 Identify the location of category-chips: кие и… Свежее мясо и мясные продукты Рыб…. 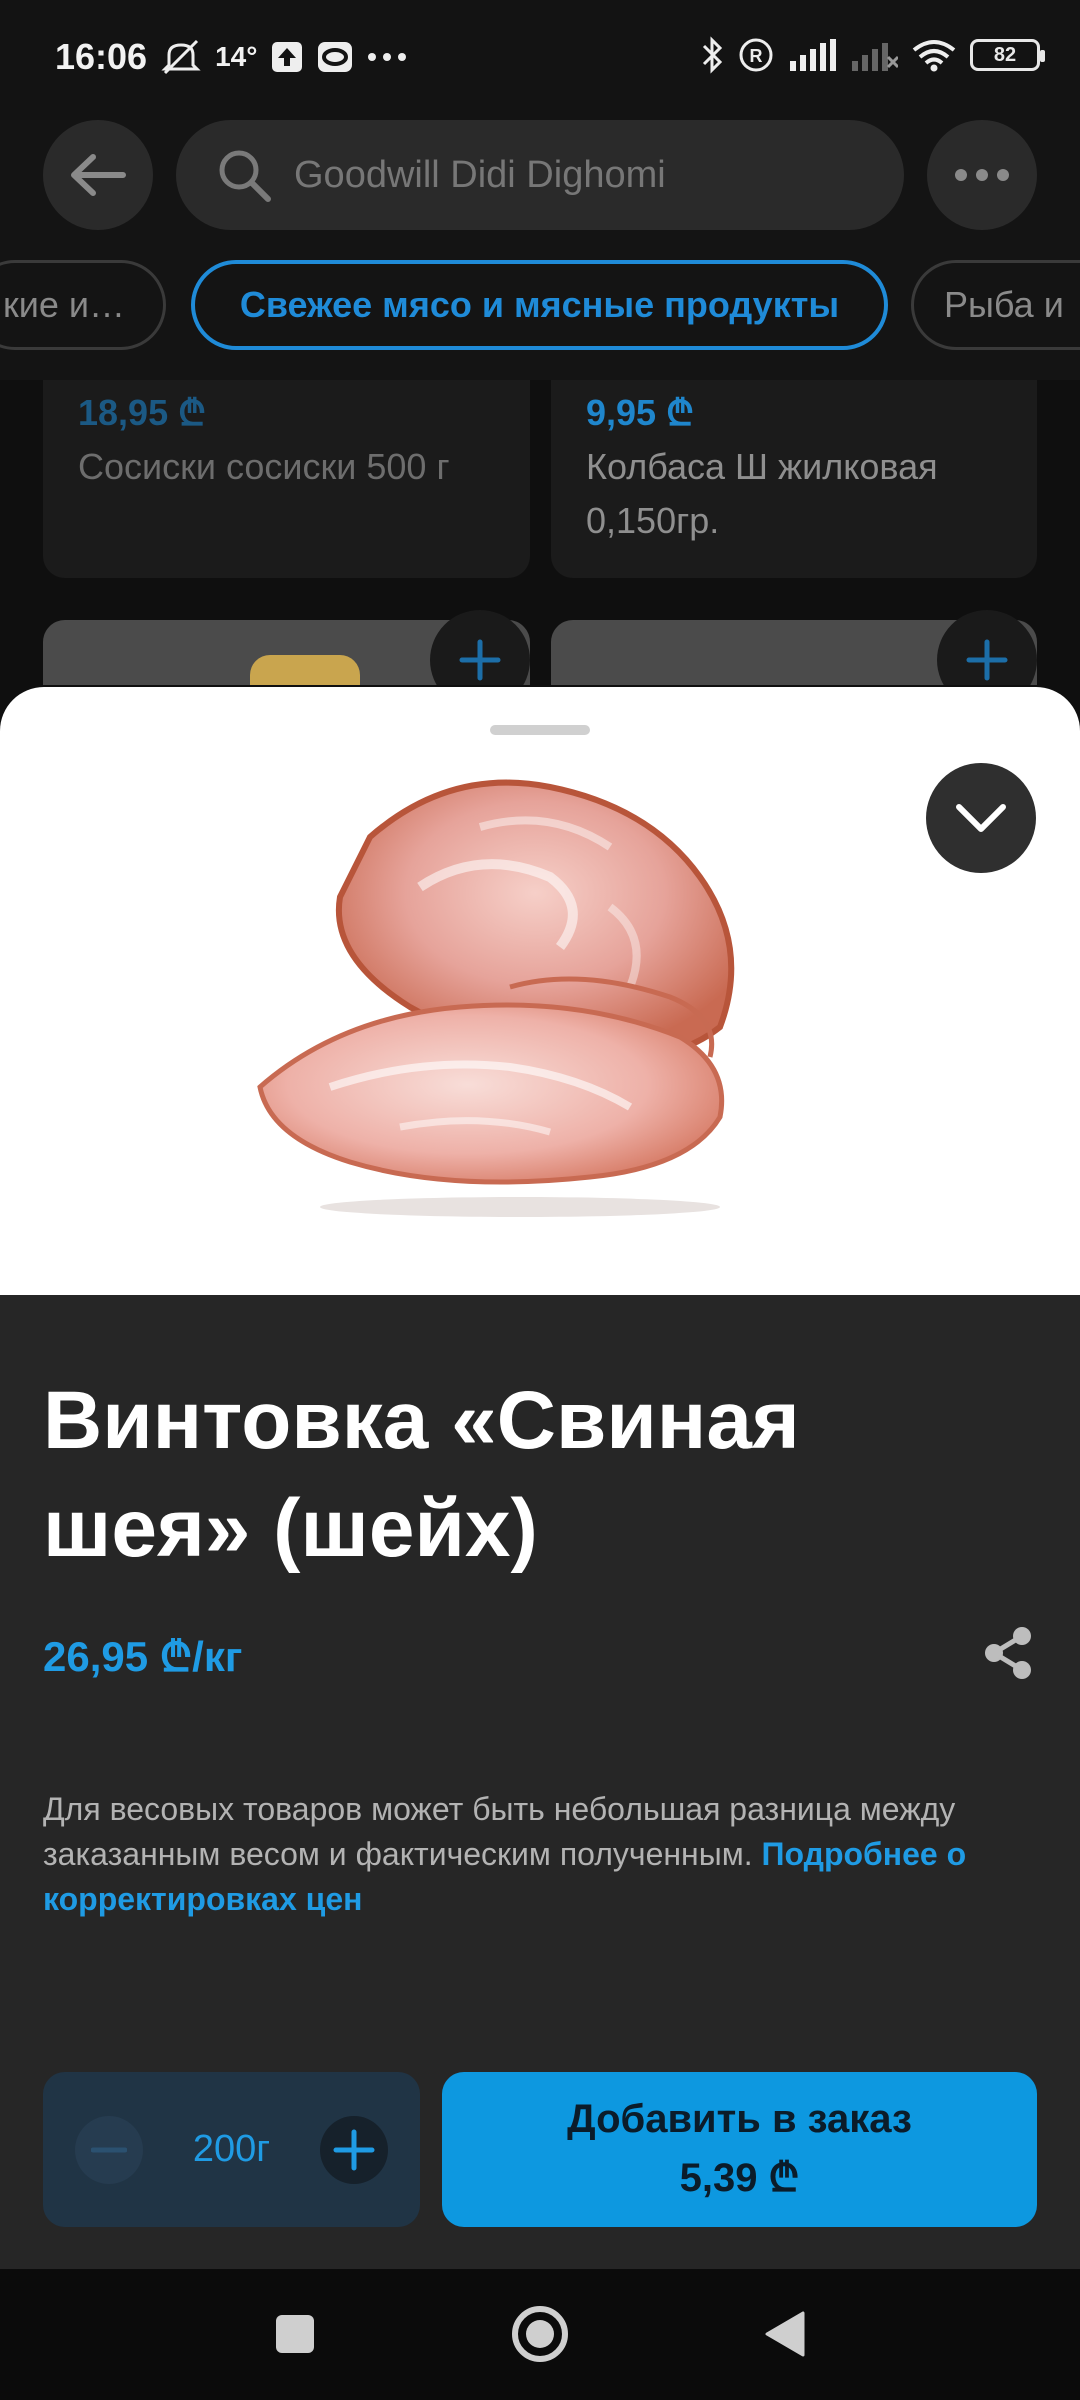
(540, 308).